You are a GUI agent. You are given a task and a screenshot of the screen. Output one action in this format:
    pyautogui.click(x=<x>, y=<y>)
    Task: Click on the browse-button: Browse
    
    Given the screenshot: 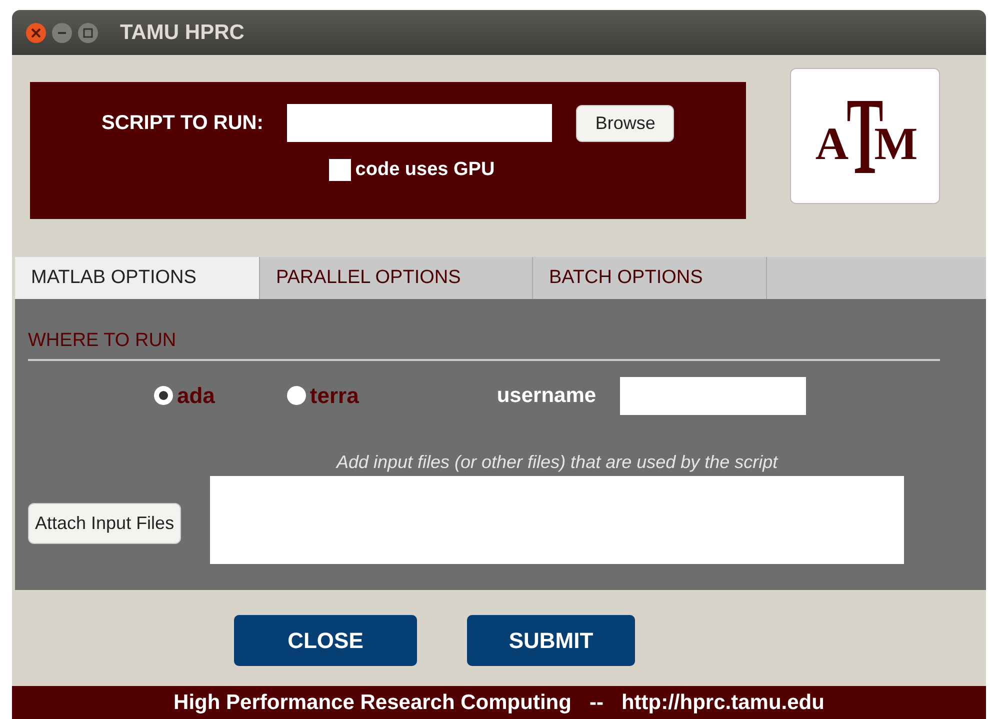 What is the action you would take?
    pyautogui.click(x=625, y=123)
    